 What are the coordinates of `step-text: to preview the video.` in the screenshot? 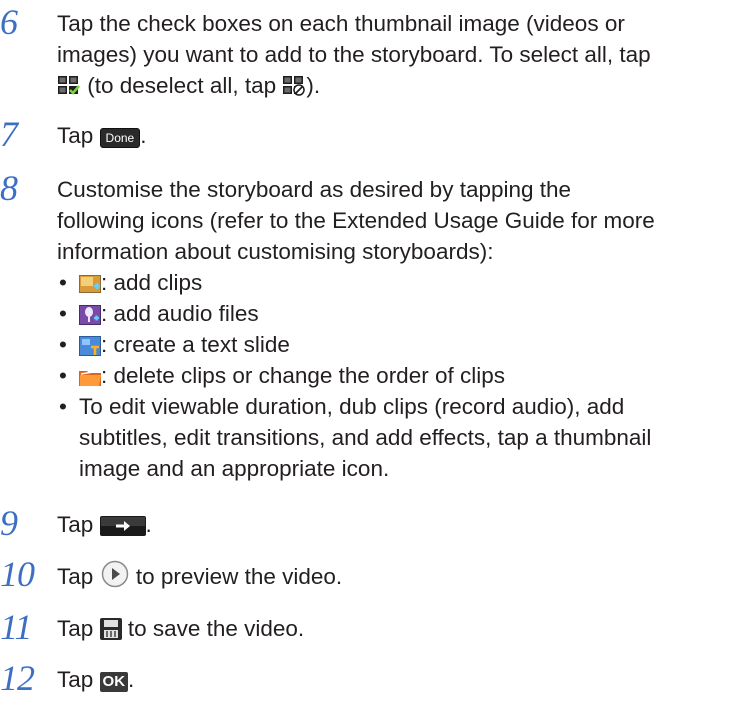 It's located at (239, 576).